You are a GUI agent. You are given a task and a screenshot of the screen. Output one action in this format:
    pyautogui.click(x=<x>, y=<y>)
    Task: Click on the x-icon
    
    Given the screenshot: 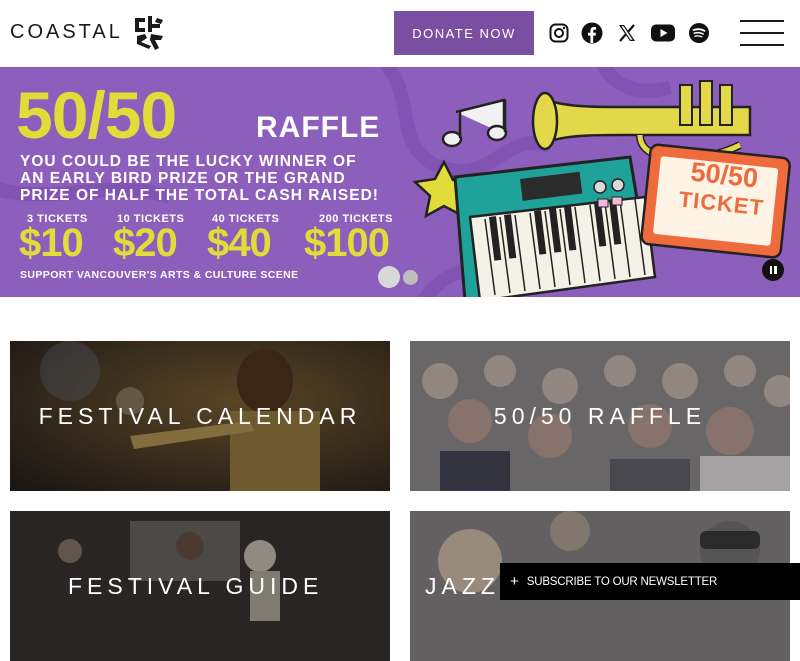 What is the action you would take?
    pyautogui.click(x=627, y=33)
    